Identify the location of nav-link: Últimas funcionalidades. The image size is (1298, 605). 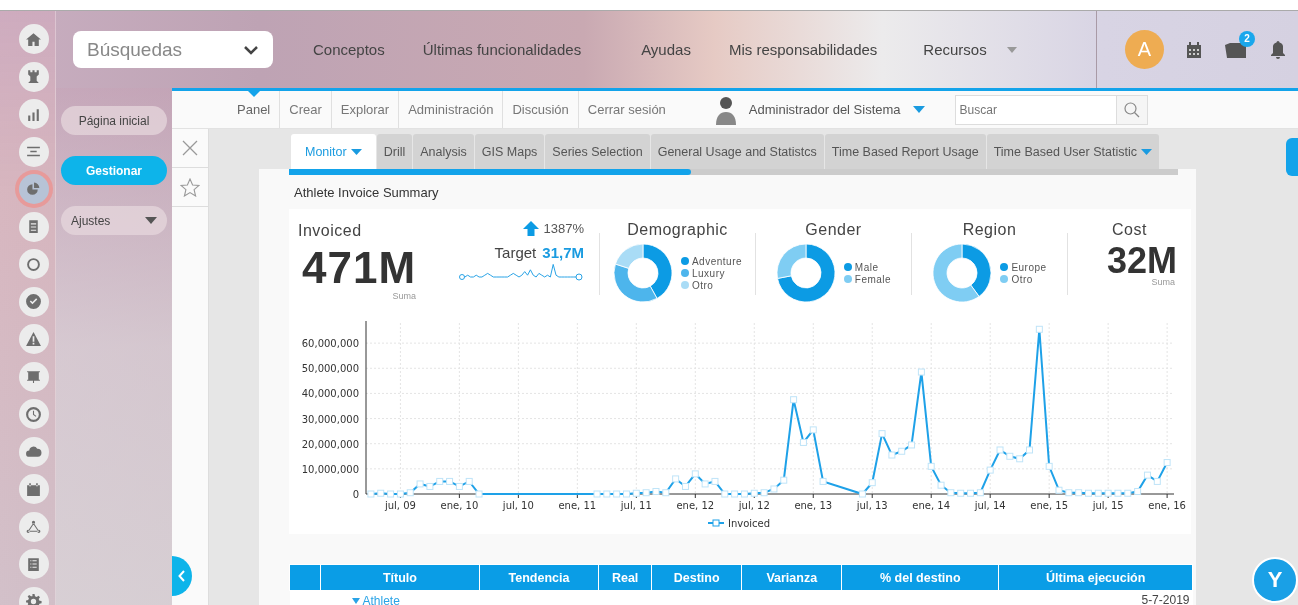
(502, 49).